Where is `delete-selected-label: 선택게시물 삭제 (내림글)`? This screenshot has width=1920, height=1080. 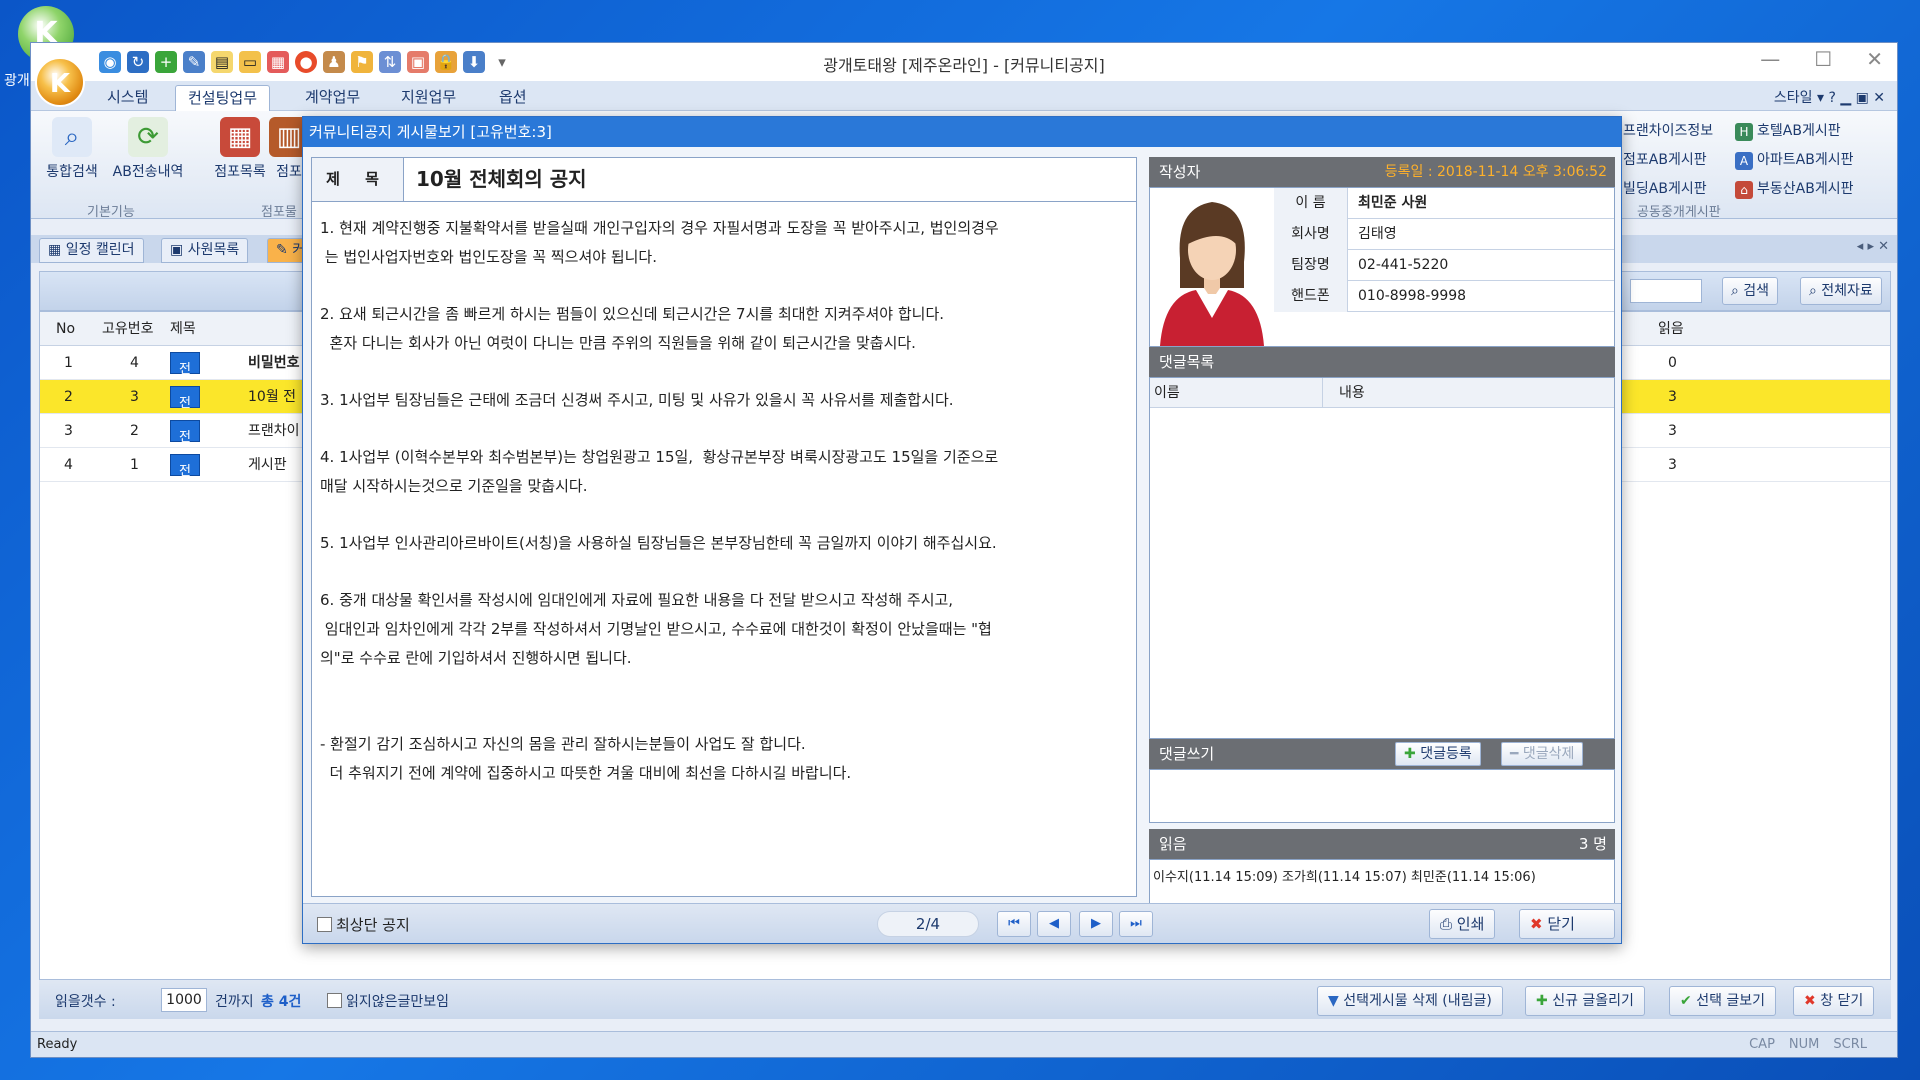
delete-selected-label: 선택게시물 삭제 (내림글) is located at coordinates (1417, 1001).